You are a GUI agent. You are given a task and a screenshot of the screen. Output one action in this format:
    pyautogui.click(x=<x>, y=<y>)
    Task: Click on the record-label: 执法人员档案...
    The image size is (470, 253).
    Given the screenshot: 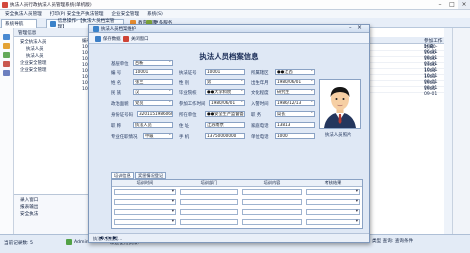 What is the action you would take?
    pyautogui.click(x=108, y=238)
    